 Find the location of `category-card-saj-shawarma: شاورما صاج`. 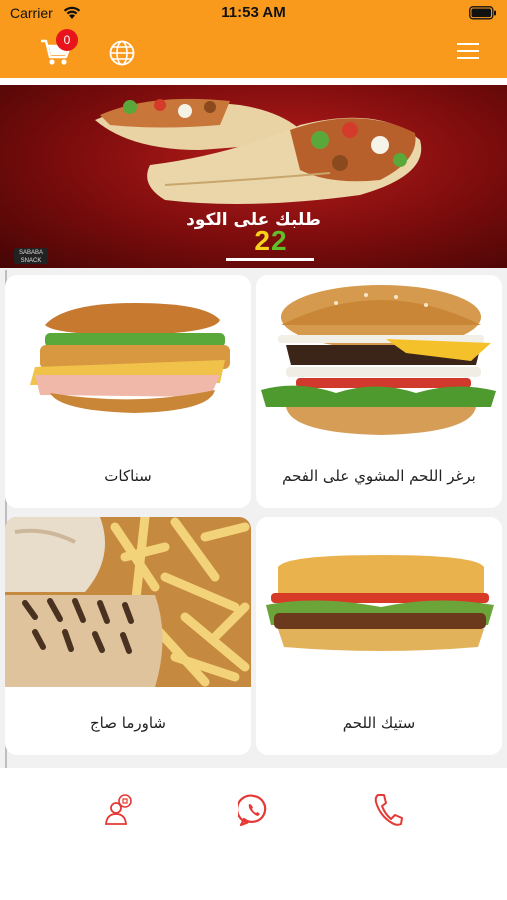

category-card-saj-shawarma: شاورما صاج is located at coordinates (128, 636).